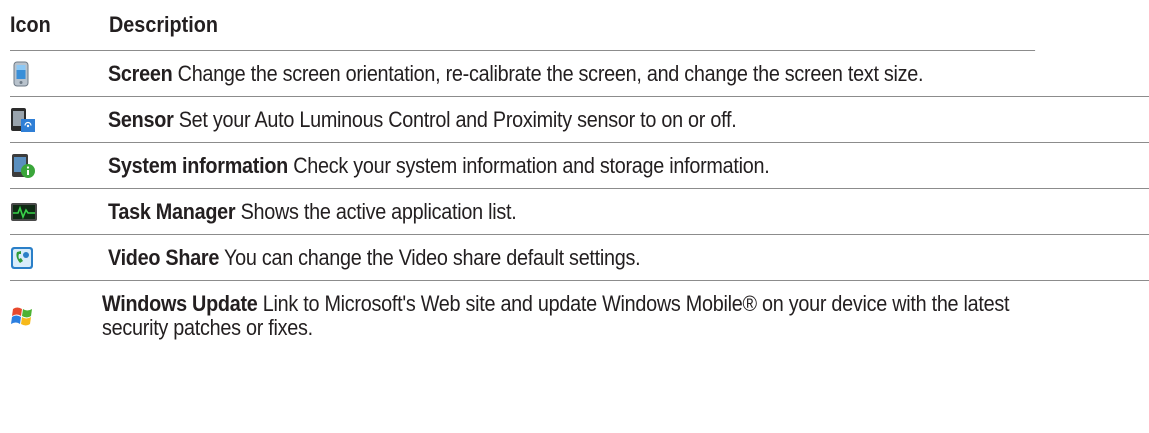 This screenshot has height=433, width=1149. Describe the element at coordinates (172, 211) in the screenshot. I see `setting-name: Task Manager` at that location.